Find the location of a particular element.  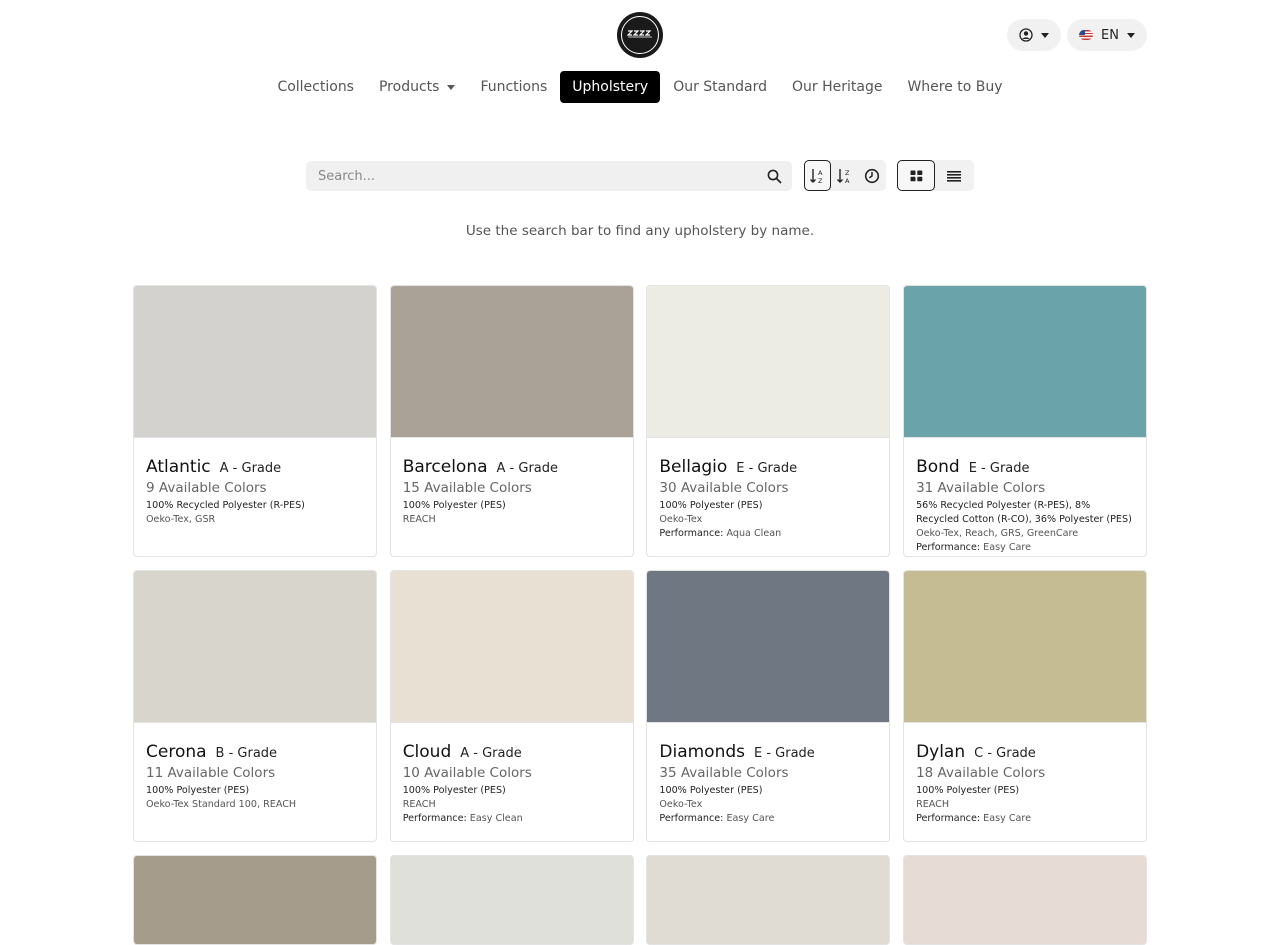

available-colors: 10 Available Colors is located at coordinates (467, 773).